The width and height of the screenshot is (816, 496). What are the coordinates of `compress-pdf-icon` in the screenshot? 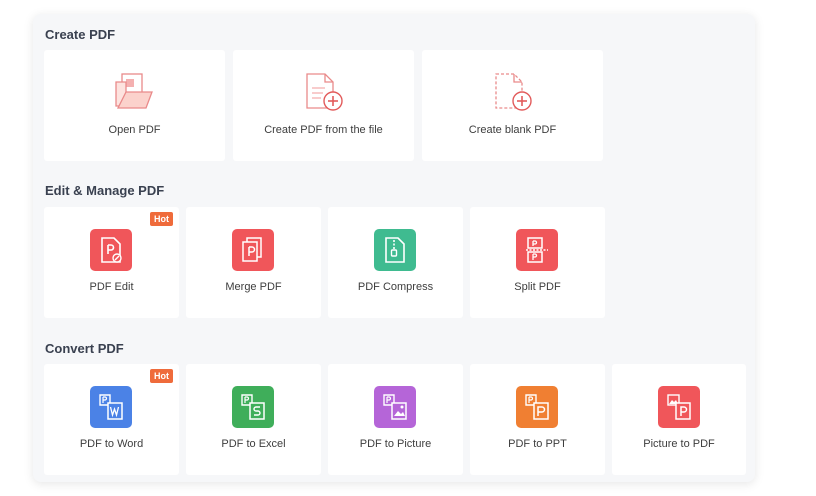 It's located at (395, 250).